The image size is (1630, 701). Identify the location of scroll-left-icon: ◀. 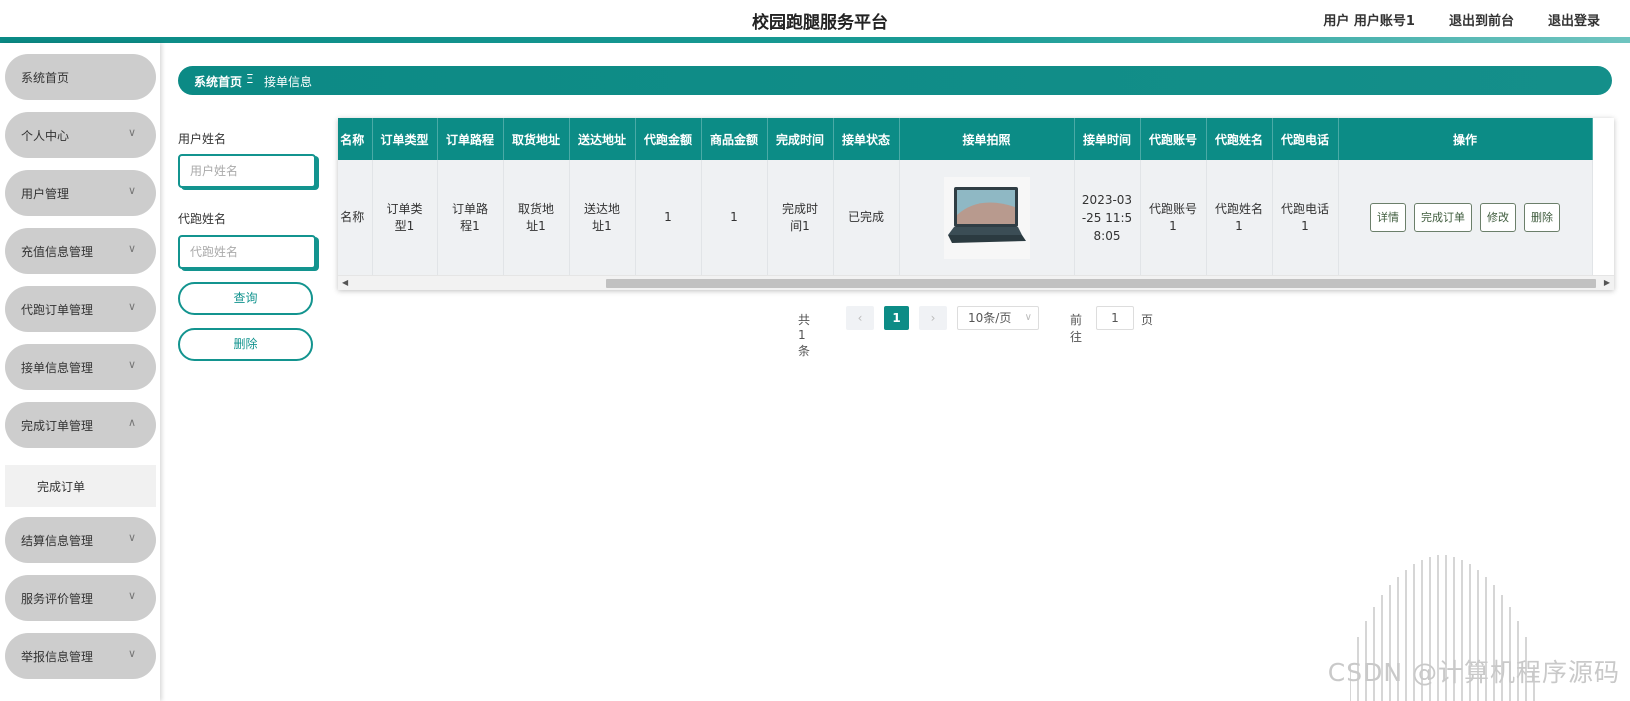
(345, 282).